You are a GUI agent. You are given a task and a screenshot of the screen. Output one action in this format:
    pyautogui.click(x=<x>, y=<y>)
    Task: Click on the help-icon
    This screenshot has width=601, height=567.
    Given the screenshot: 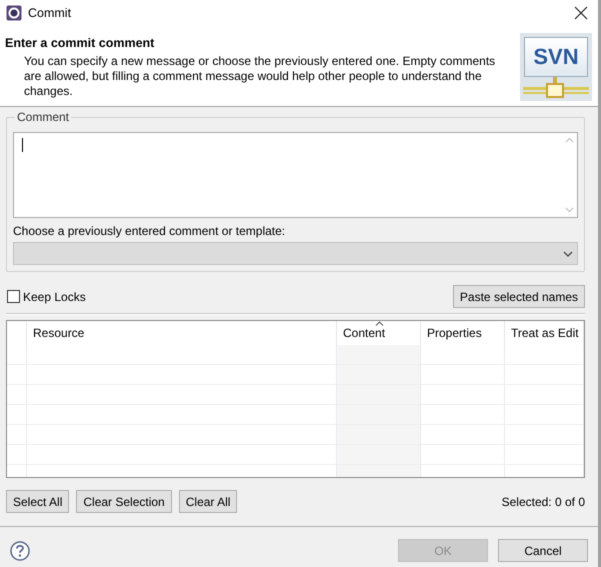 What is the action you would take?
    pyautogui.click(x=20, y=550)
    